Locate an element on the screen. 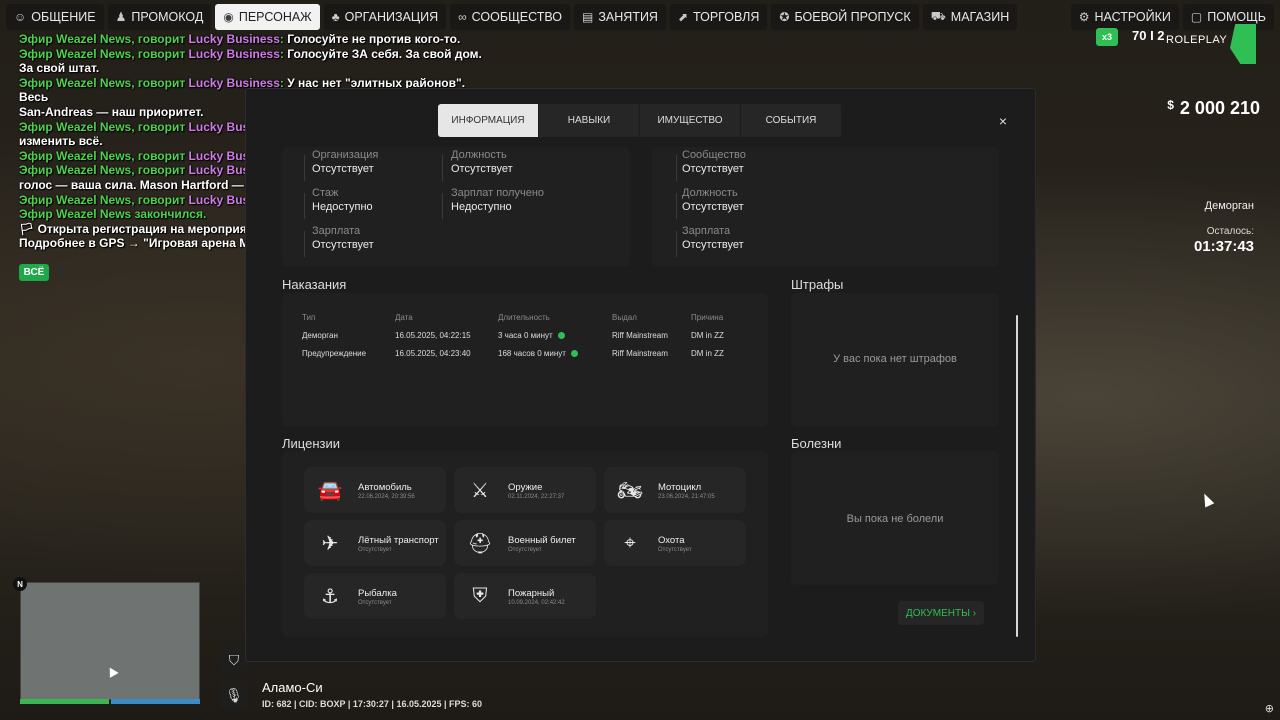 The width and height of the screenshot is (1280, 720). modal-scrollbar is located at coordinates (1017, 476).